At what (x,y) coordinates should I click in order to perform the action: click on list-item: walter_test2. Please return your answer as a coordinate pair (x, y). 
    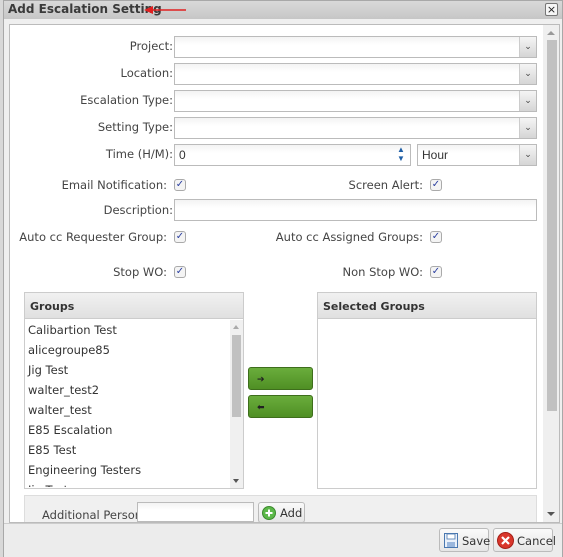
    Looking at the image, I should click on (127, 390).